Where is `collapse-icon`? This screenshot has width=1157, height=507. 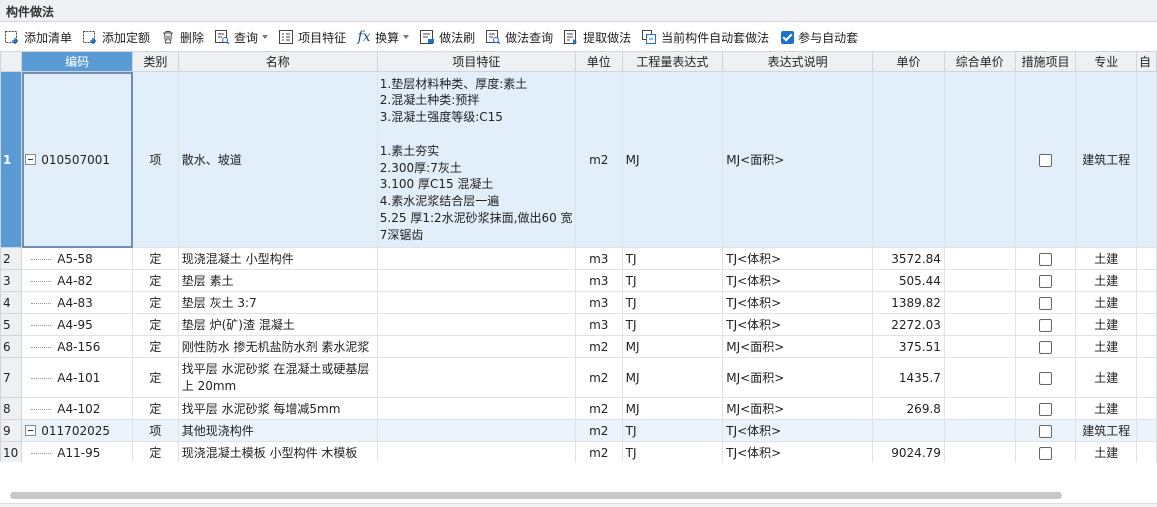 collapse-icon is located at coordinates (31, 430).